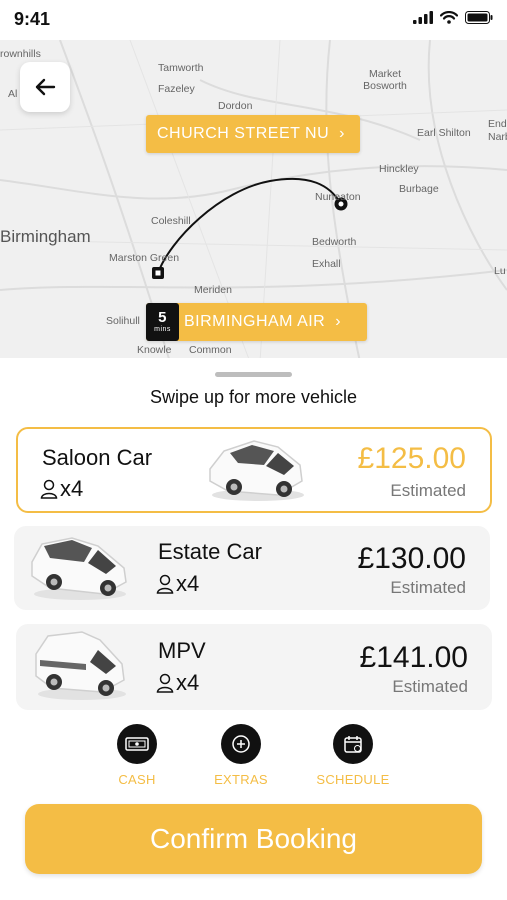 This screenshot has width=507, height=900. Describe the element at coordinates (144, 258) in the screenshot. I see `map-town: Marston Green` at that location.